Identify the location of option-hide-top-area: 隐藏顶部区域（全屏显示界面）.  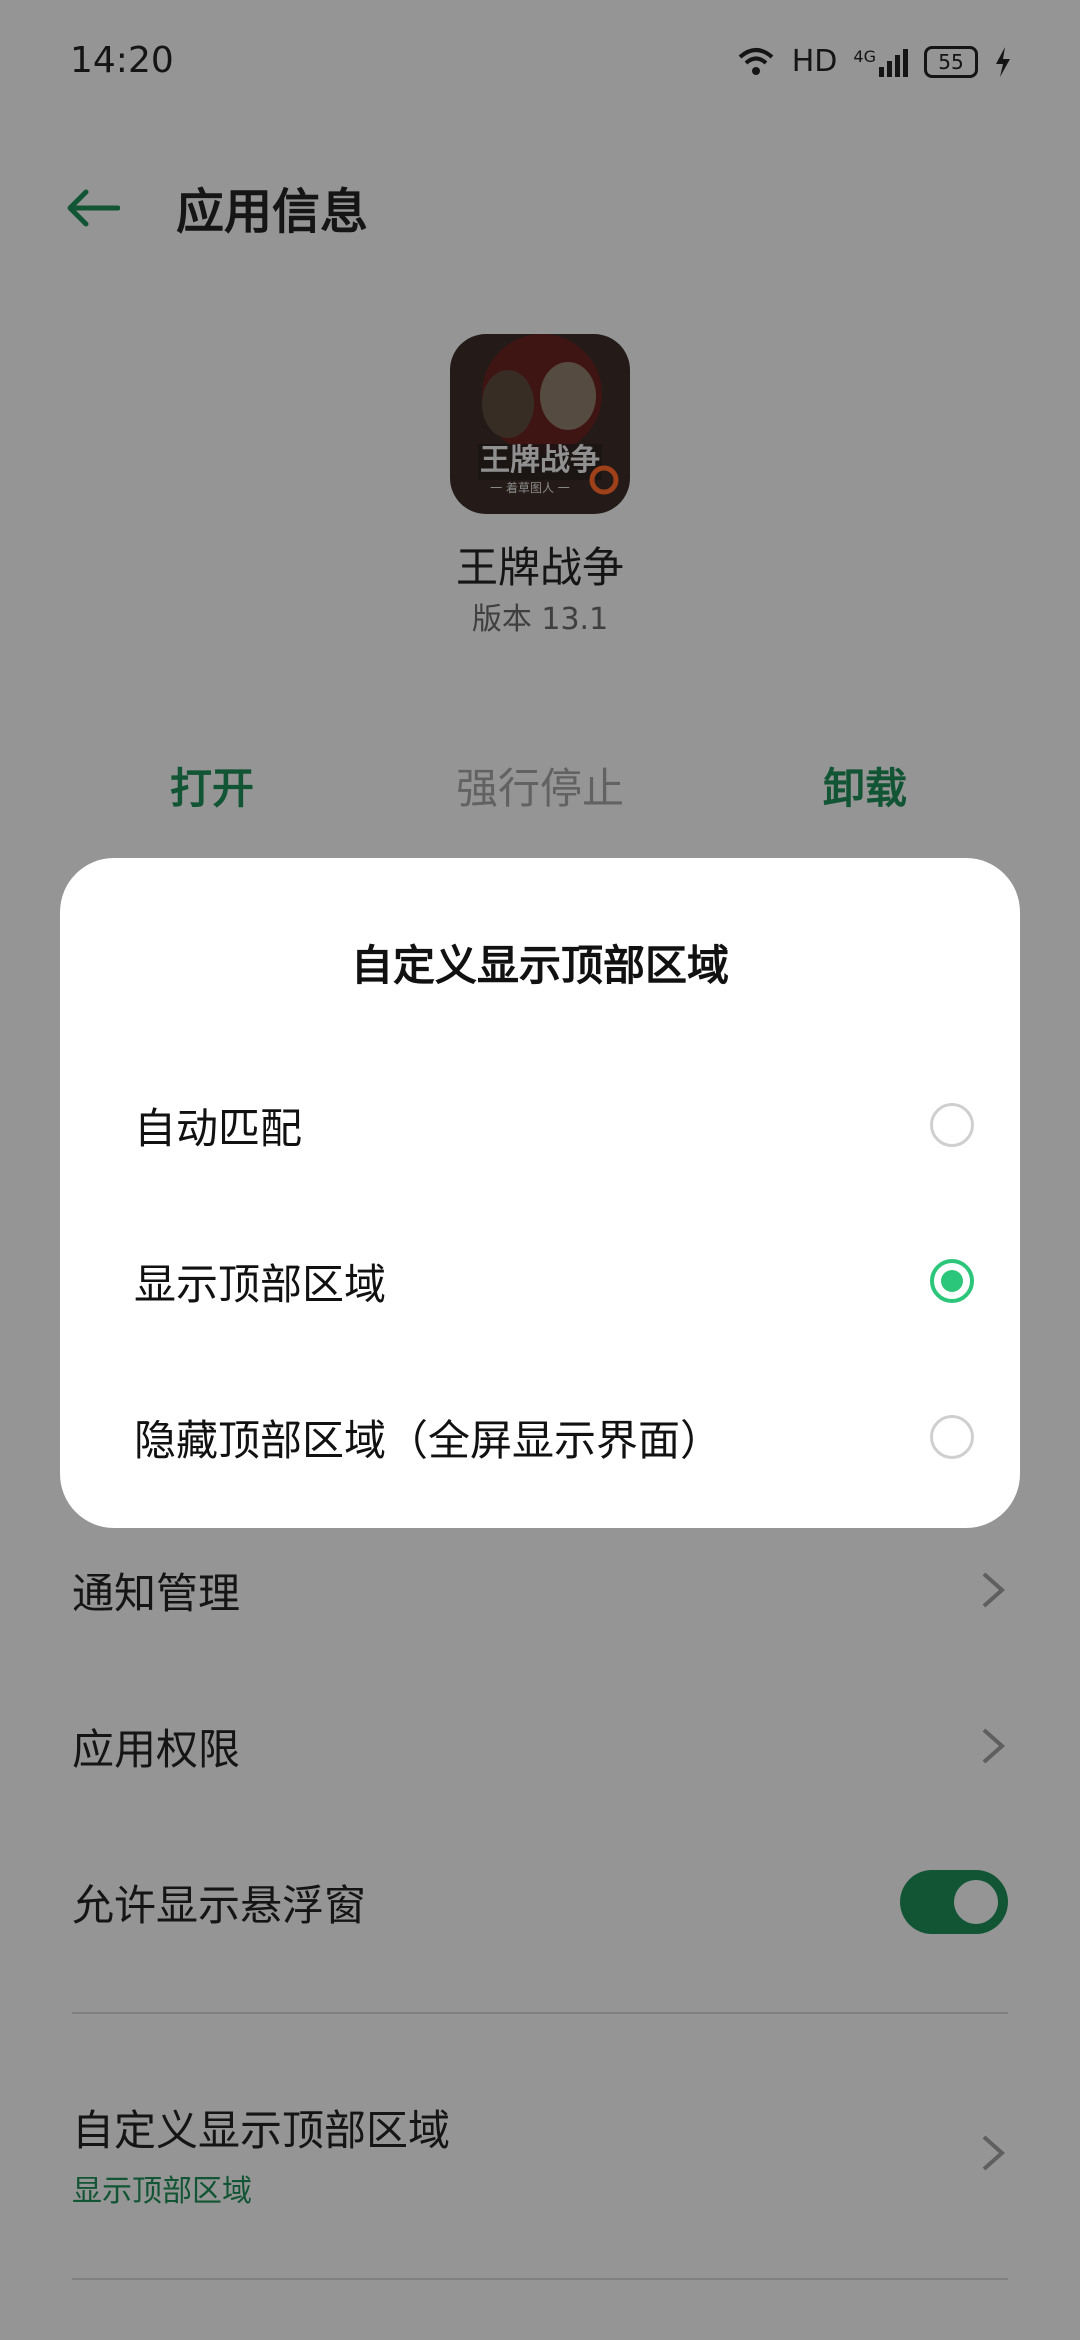
(554, 1437).